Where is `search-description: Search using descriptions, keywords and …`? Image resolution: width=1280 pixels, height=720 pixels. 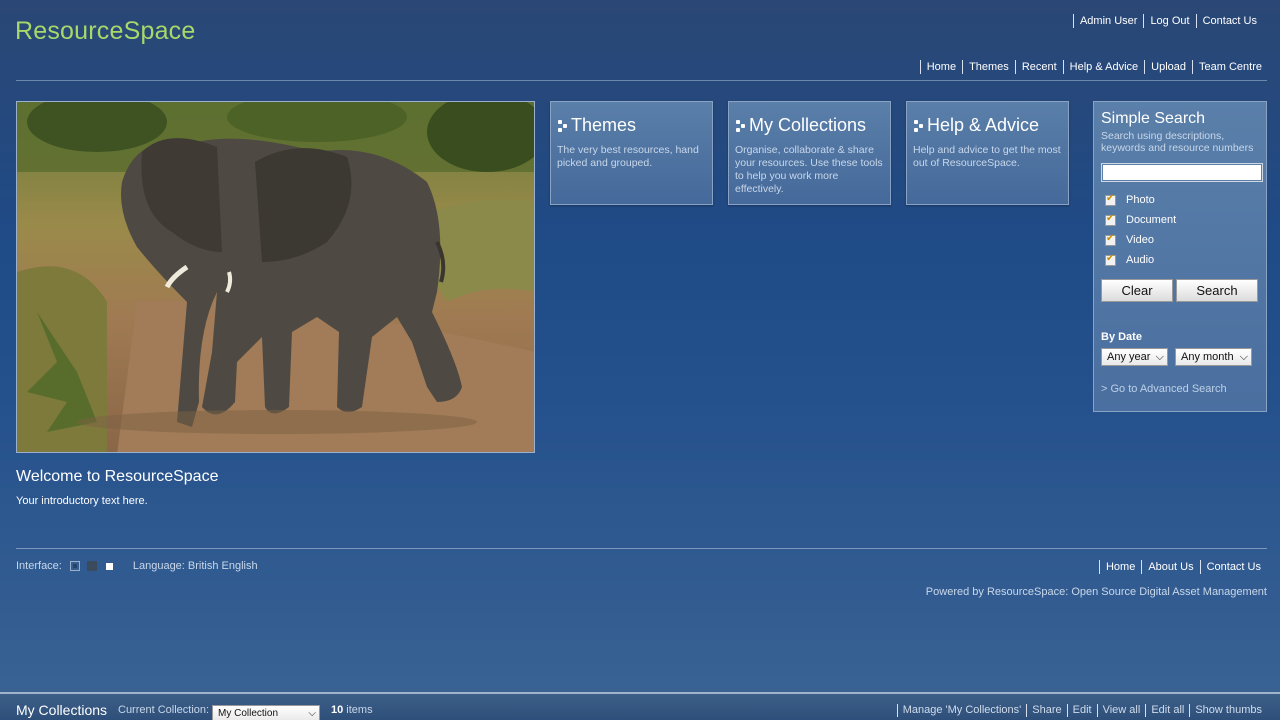
search-description: Search using descriptions, keywords and … is located at coordinates (1177, 142).